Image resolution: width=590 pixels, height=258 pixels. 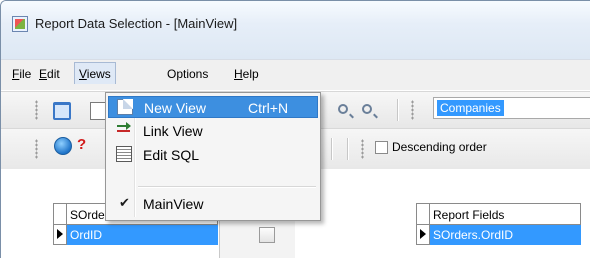 What do you see at coordinates (125, 107) in the screenshot?
I see `new-view-icon` at bounding box center [125, 107].